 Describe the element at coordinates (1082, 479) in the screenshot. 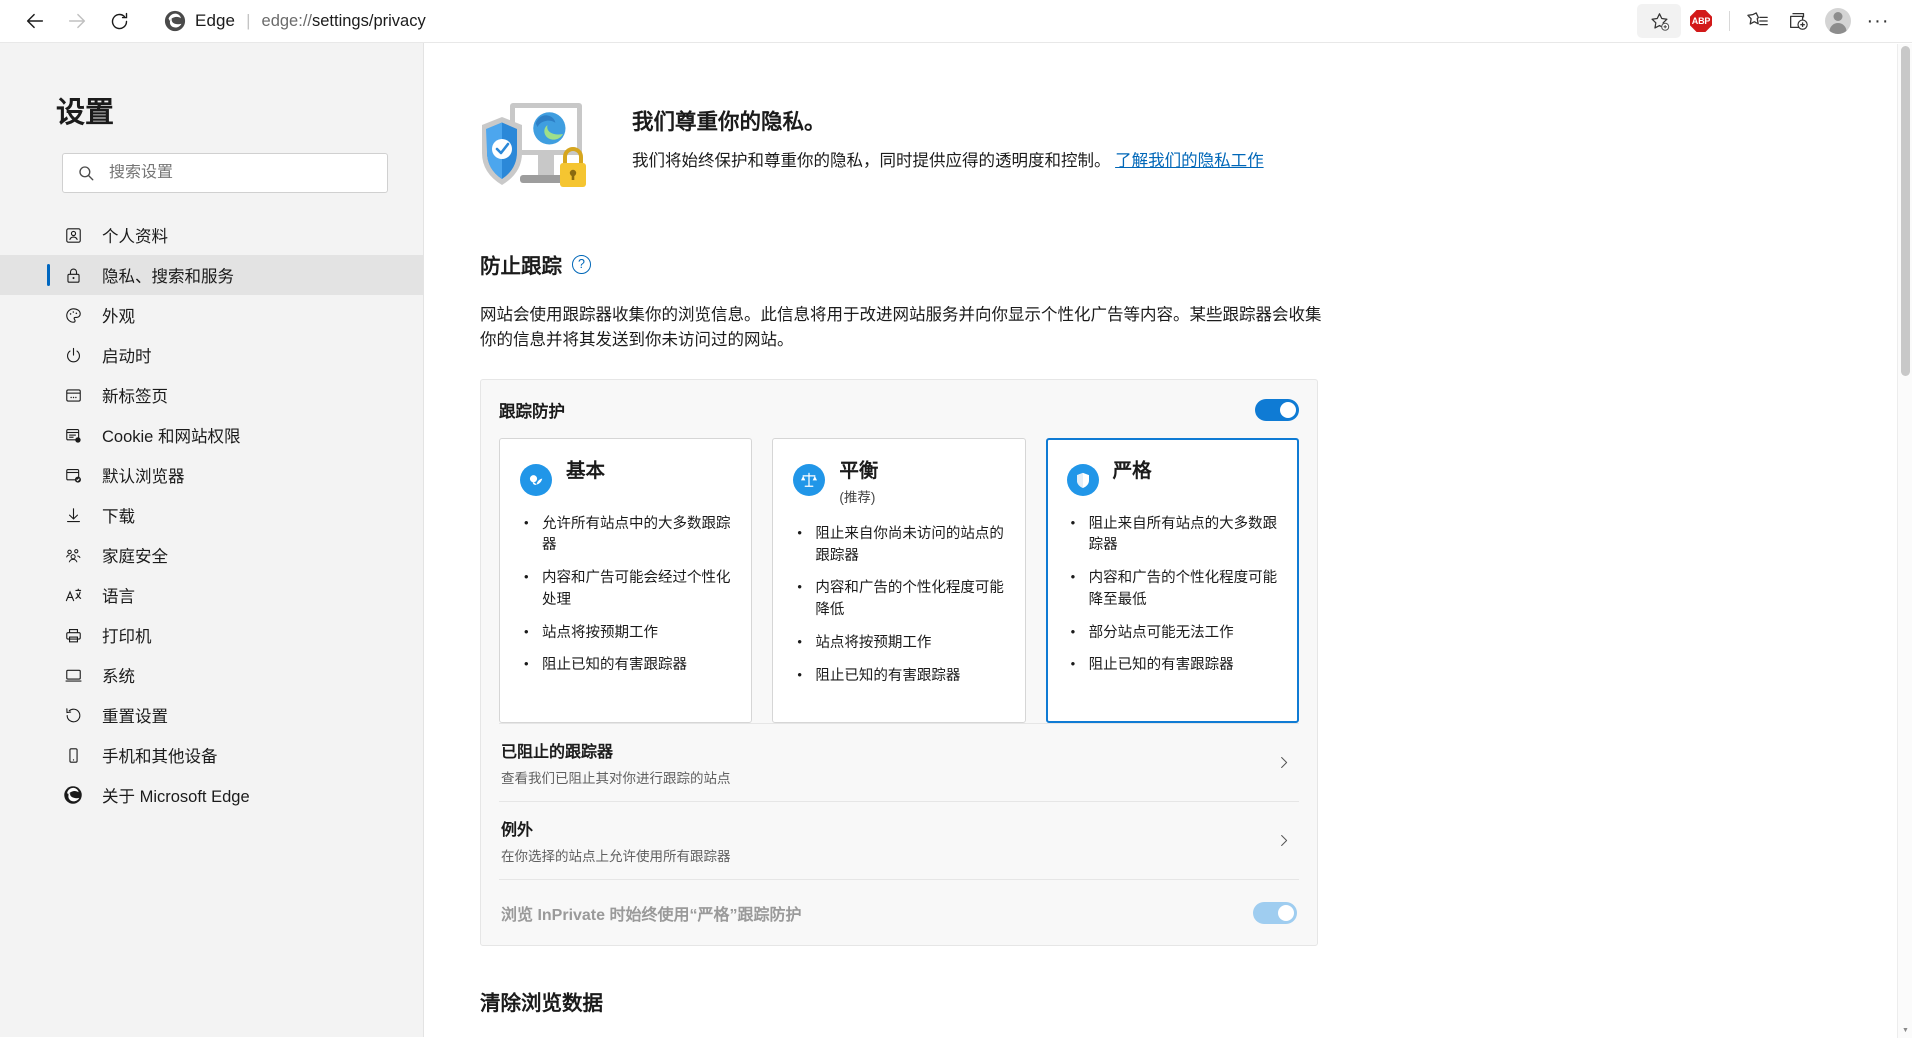

I see `strict-shield-icon` at that location.